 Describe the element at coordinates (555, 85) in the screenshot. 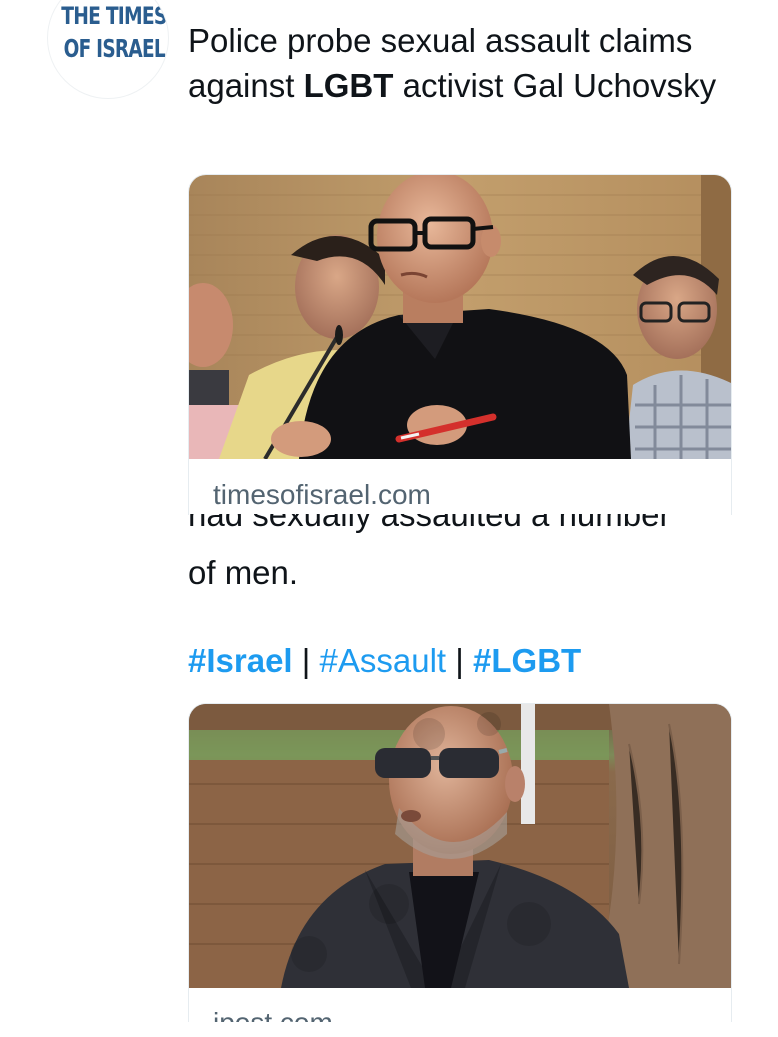

I see `headline-text-end: activist Gal Uchovsky` at that location.